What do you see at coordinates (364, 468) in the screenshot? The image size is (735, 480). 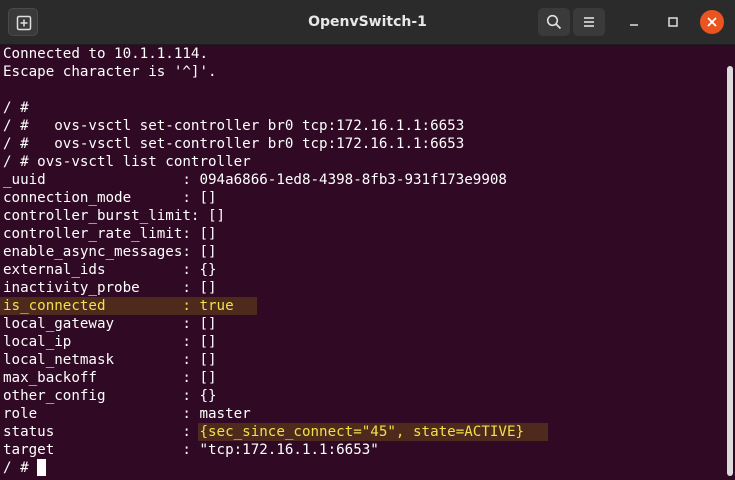 I see `prompt-line: / #` at bounding box center [364, 468].